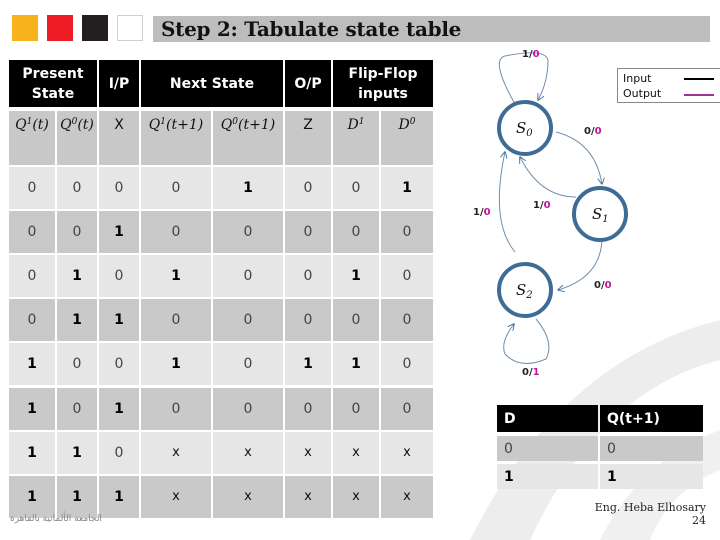  I want to click on group-header: Next State, so click(212, 83).